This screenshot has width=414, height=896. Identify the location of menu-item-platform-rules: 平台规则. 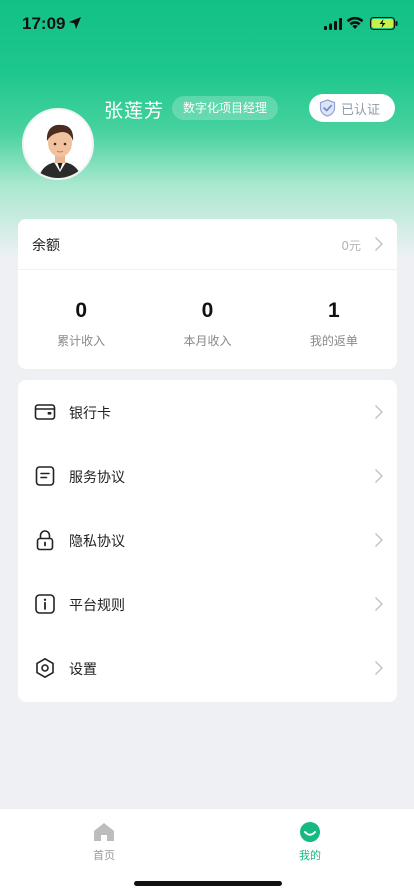
(207, 604).